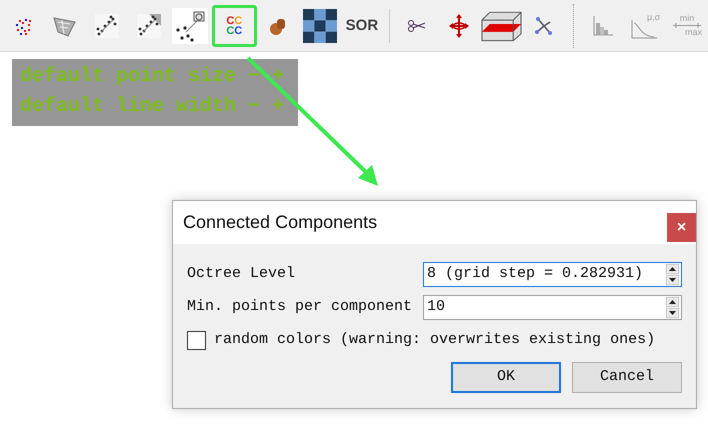  I want to click on dialog-button: OK, so click(506, 377).